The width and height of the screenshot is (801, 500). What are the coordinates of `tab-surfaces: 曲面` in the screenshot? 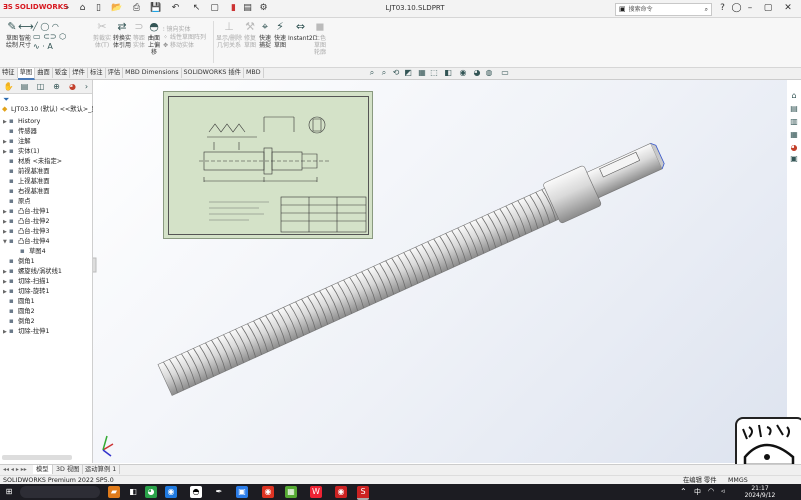 It's located at (44, 73).